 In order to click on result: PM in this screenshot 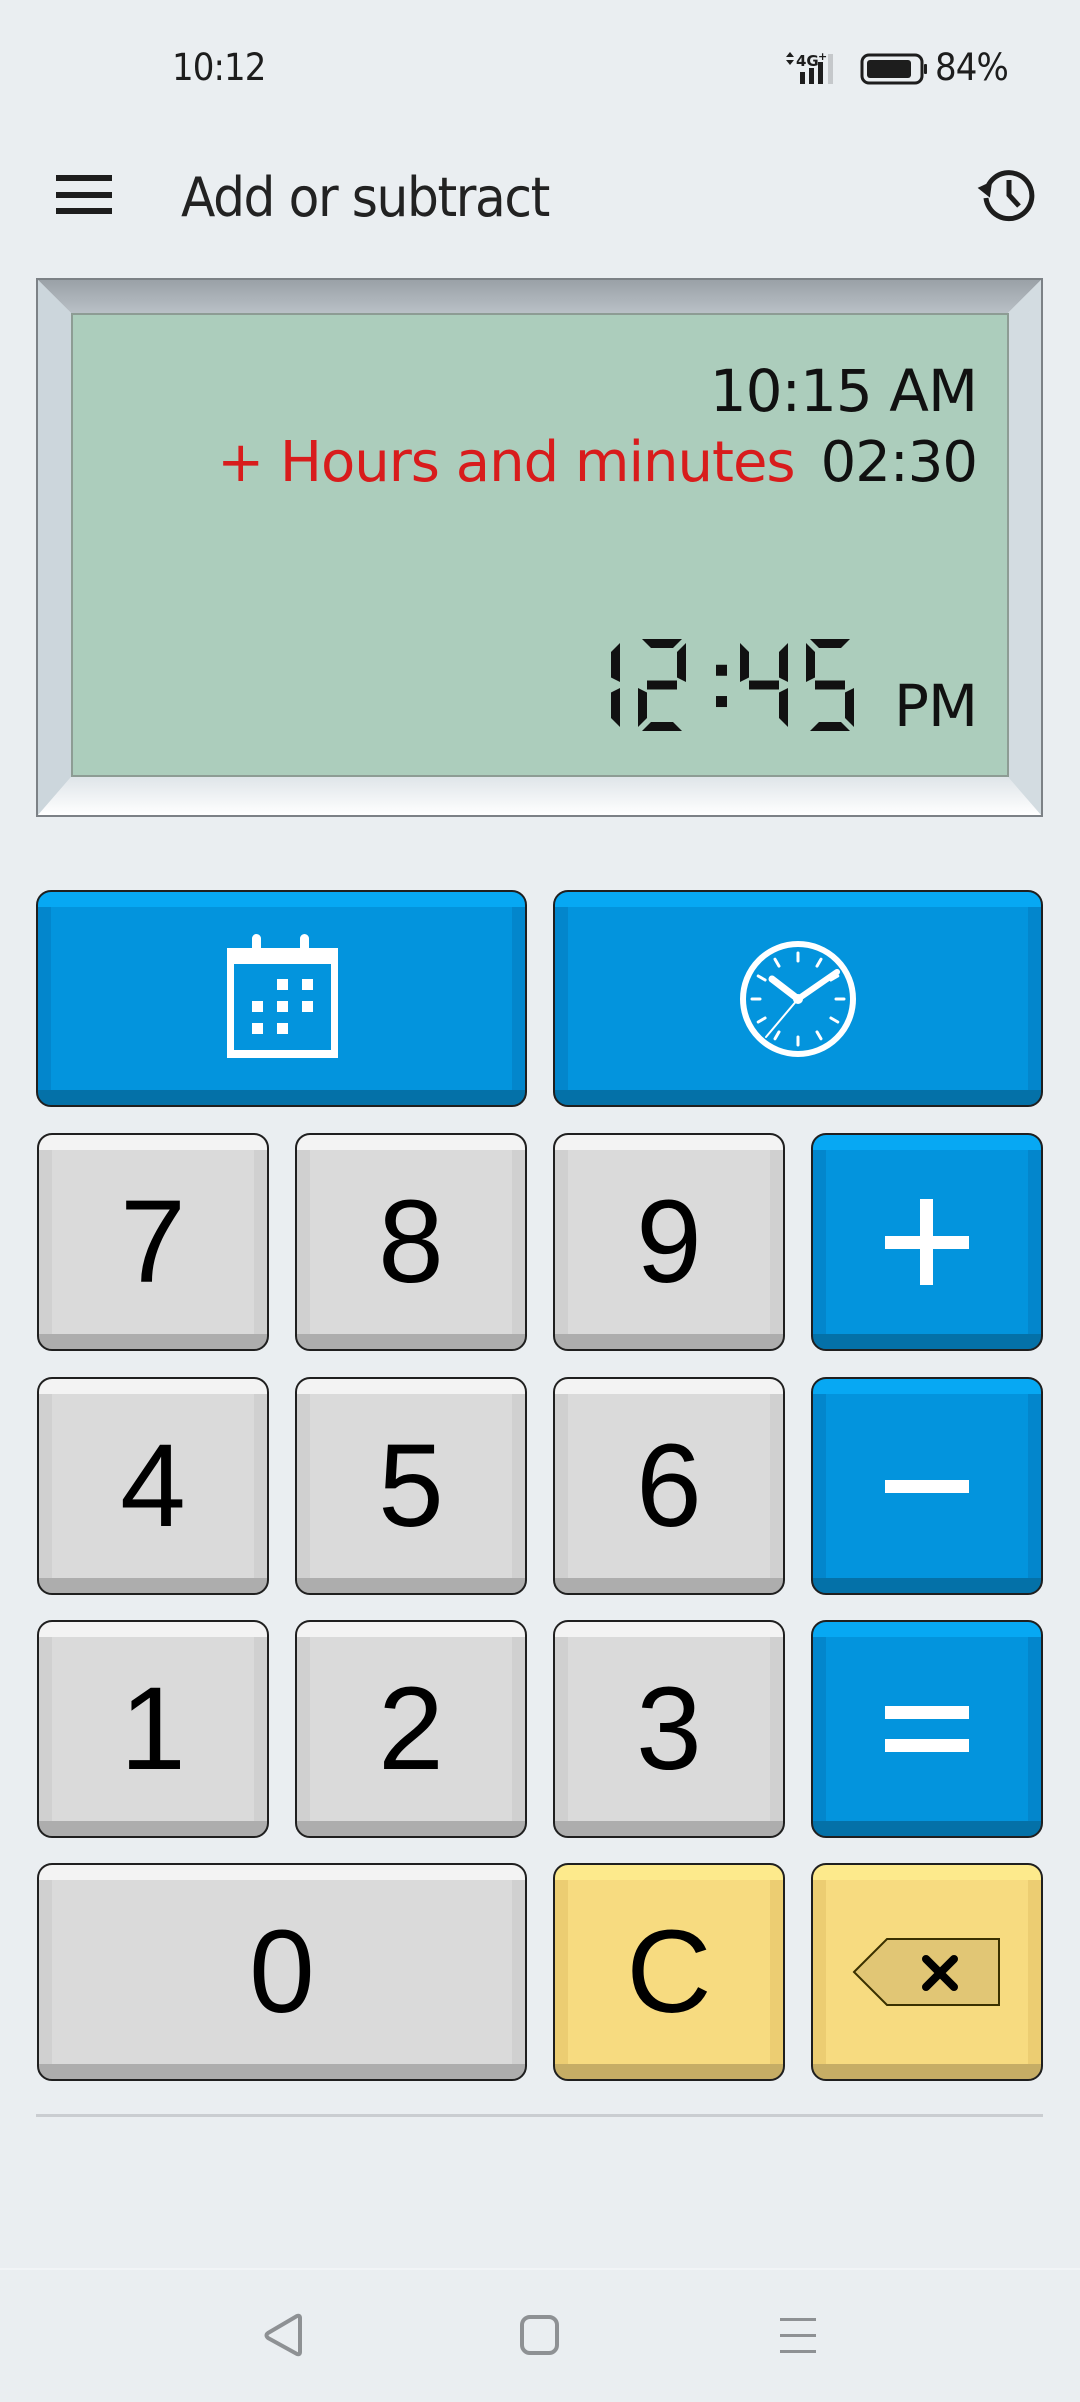, I will do `click(775, 689)`.